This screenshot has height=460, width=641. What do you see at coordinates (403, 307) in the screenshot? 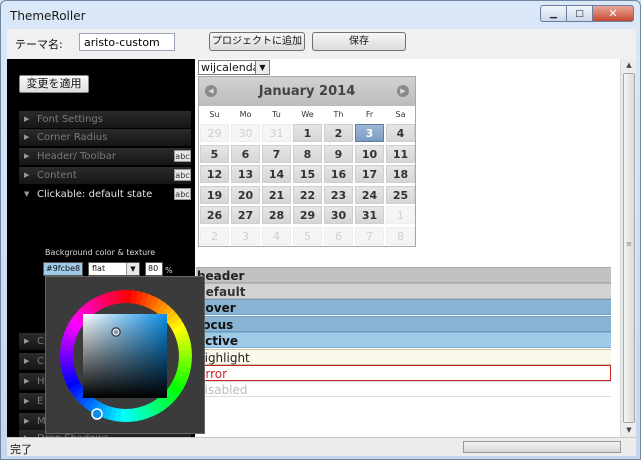
I see `state-hover: hover` at bounding box center [403, 307].